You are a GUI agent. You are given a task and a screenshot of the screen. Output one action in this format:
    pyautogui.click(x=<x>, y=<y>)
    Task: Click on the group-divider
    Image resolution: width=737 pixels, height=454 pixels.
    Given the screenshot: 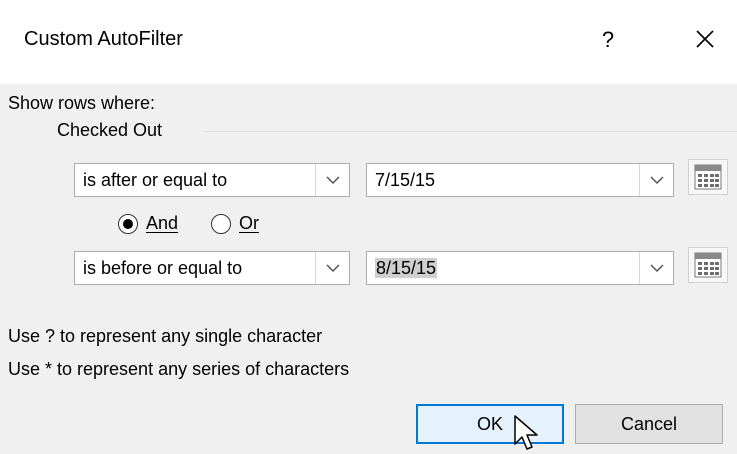 What is the action you would take?
    pyautogui.click(x=470, y=131)
    